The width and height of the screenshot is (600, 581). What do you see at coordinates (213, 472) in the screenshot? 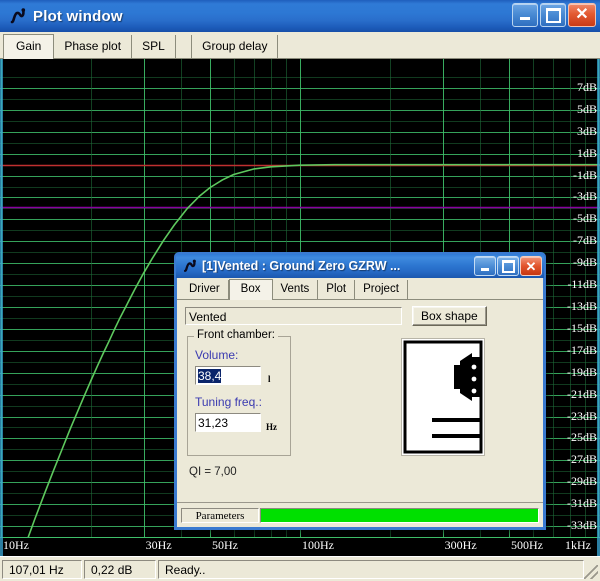
I see `qi-value-text: QI = 7,00` at bounding box center [213, 472].